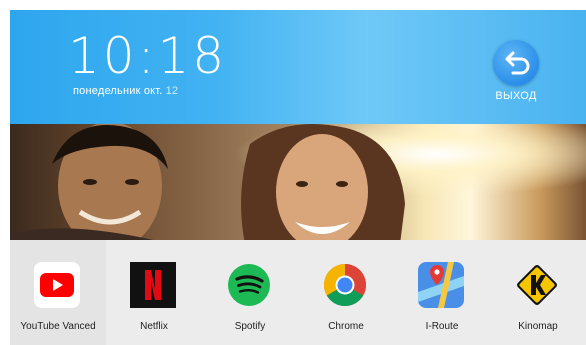  I want to click on app-i-route: I-Route, so click(442, 292).